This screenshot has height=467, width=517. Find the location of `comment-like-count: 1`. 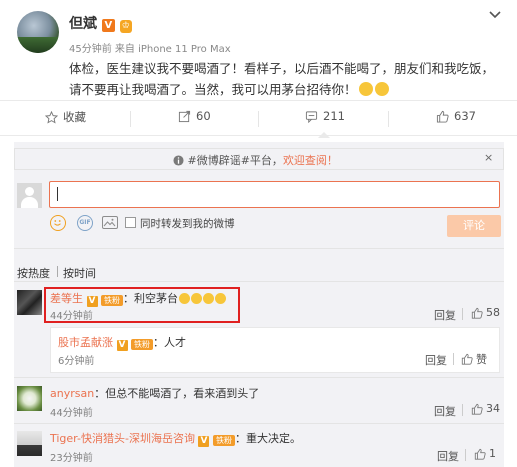

comment-like-count: 1 is located at coordinates (492, 453).